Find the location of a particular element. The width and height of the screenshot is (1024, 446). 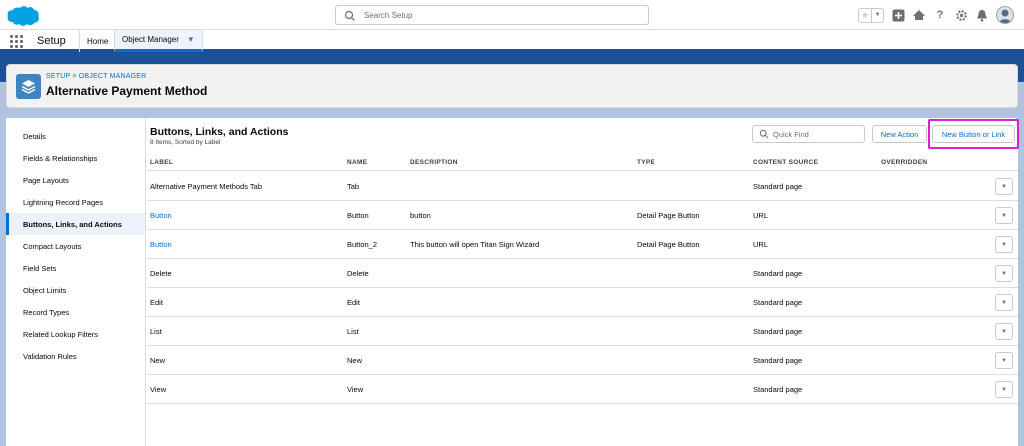

quick-find-placeholder: Quick Find is located at coordinates (791, 134).